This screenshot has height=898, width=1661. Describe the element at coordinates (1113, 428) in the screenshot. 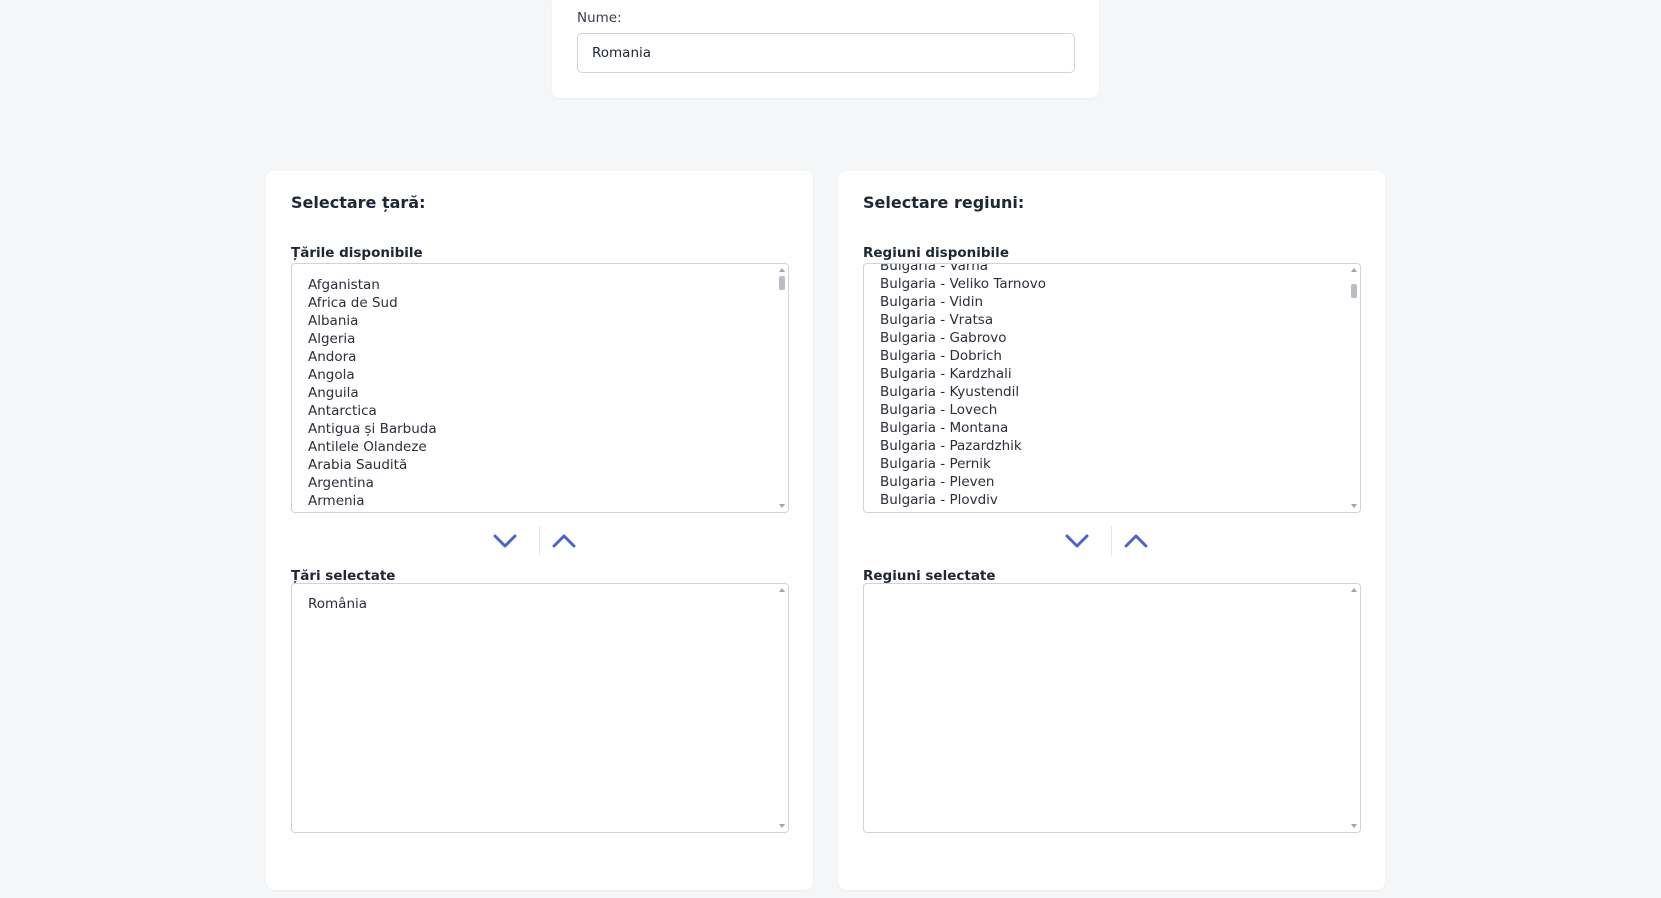

I see `list-option: Bulgaria - Montana` at that location.